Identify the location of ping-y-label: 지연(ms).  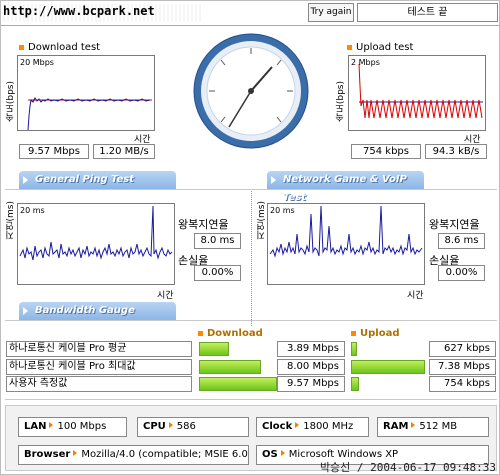
(11, 220).